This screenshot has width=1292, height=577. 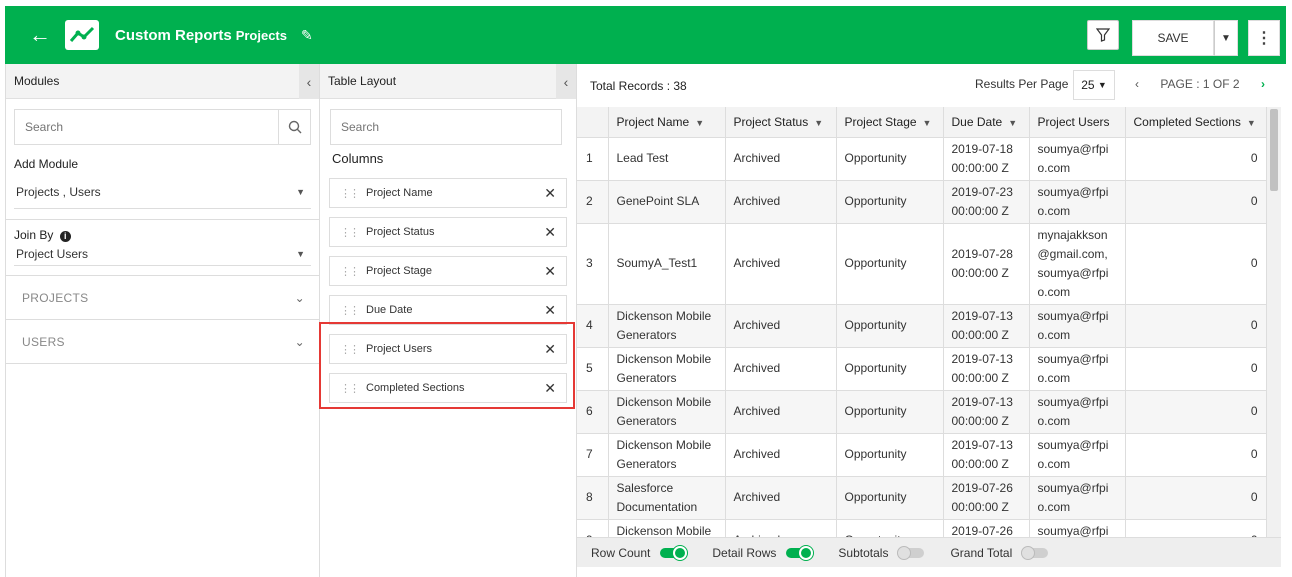 I want to click on toggle-grand-total: Grand Total, so click(x=999, y=552).